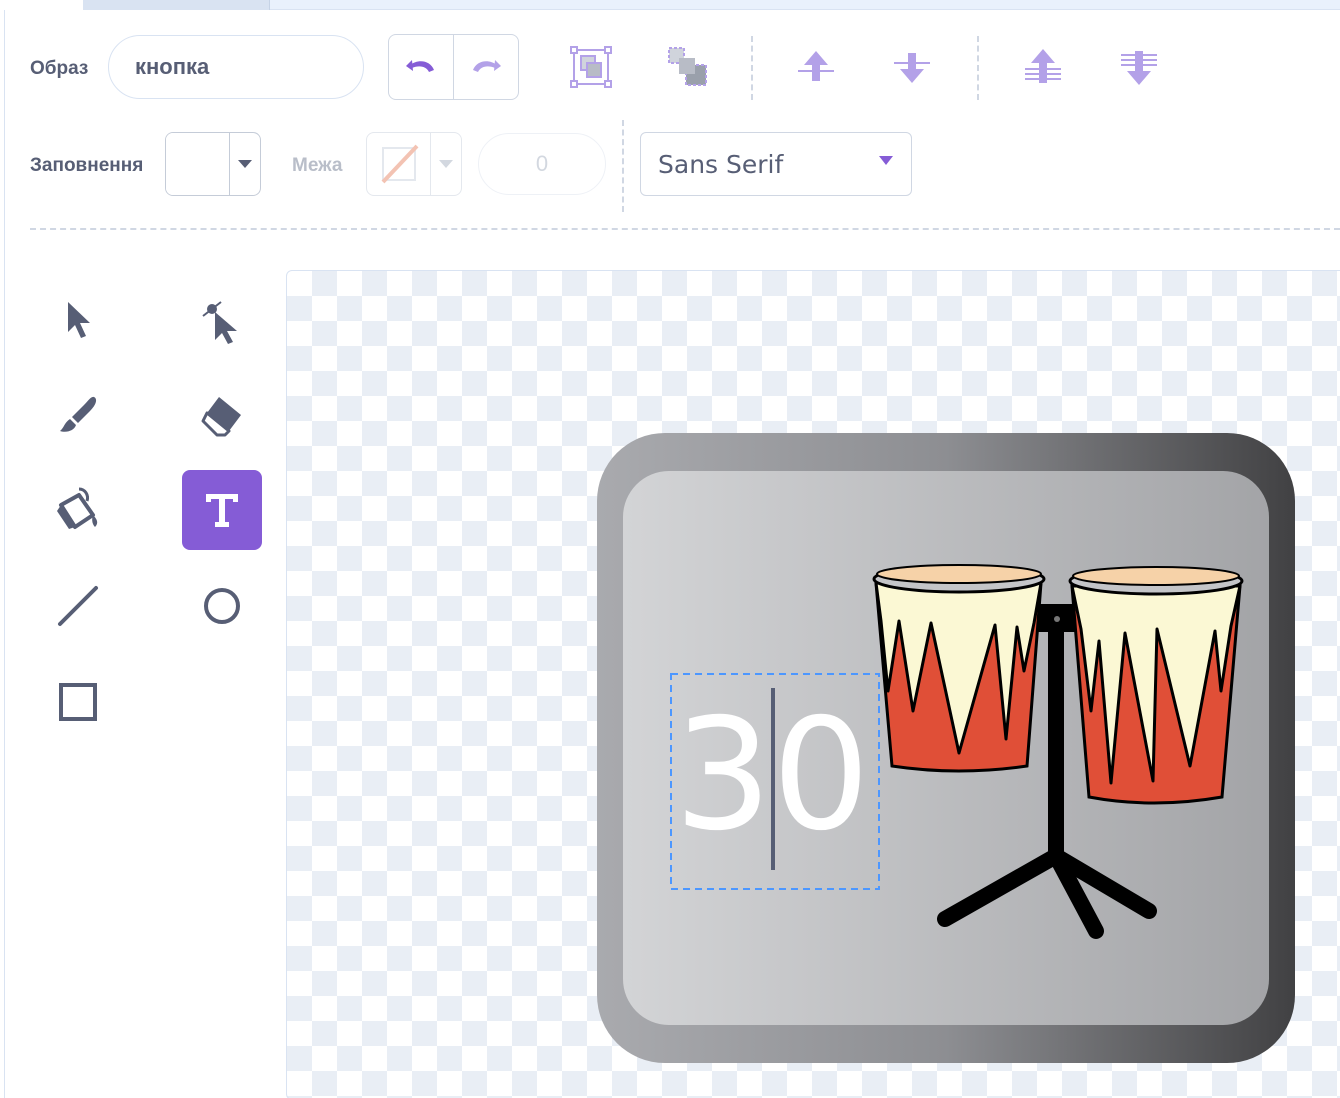 The height and width of the screenshot is (1098, 1340). I want to click on back-icon, so click(1139, 68).